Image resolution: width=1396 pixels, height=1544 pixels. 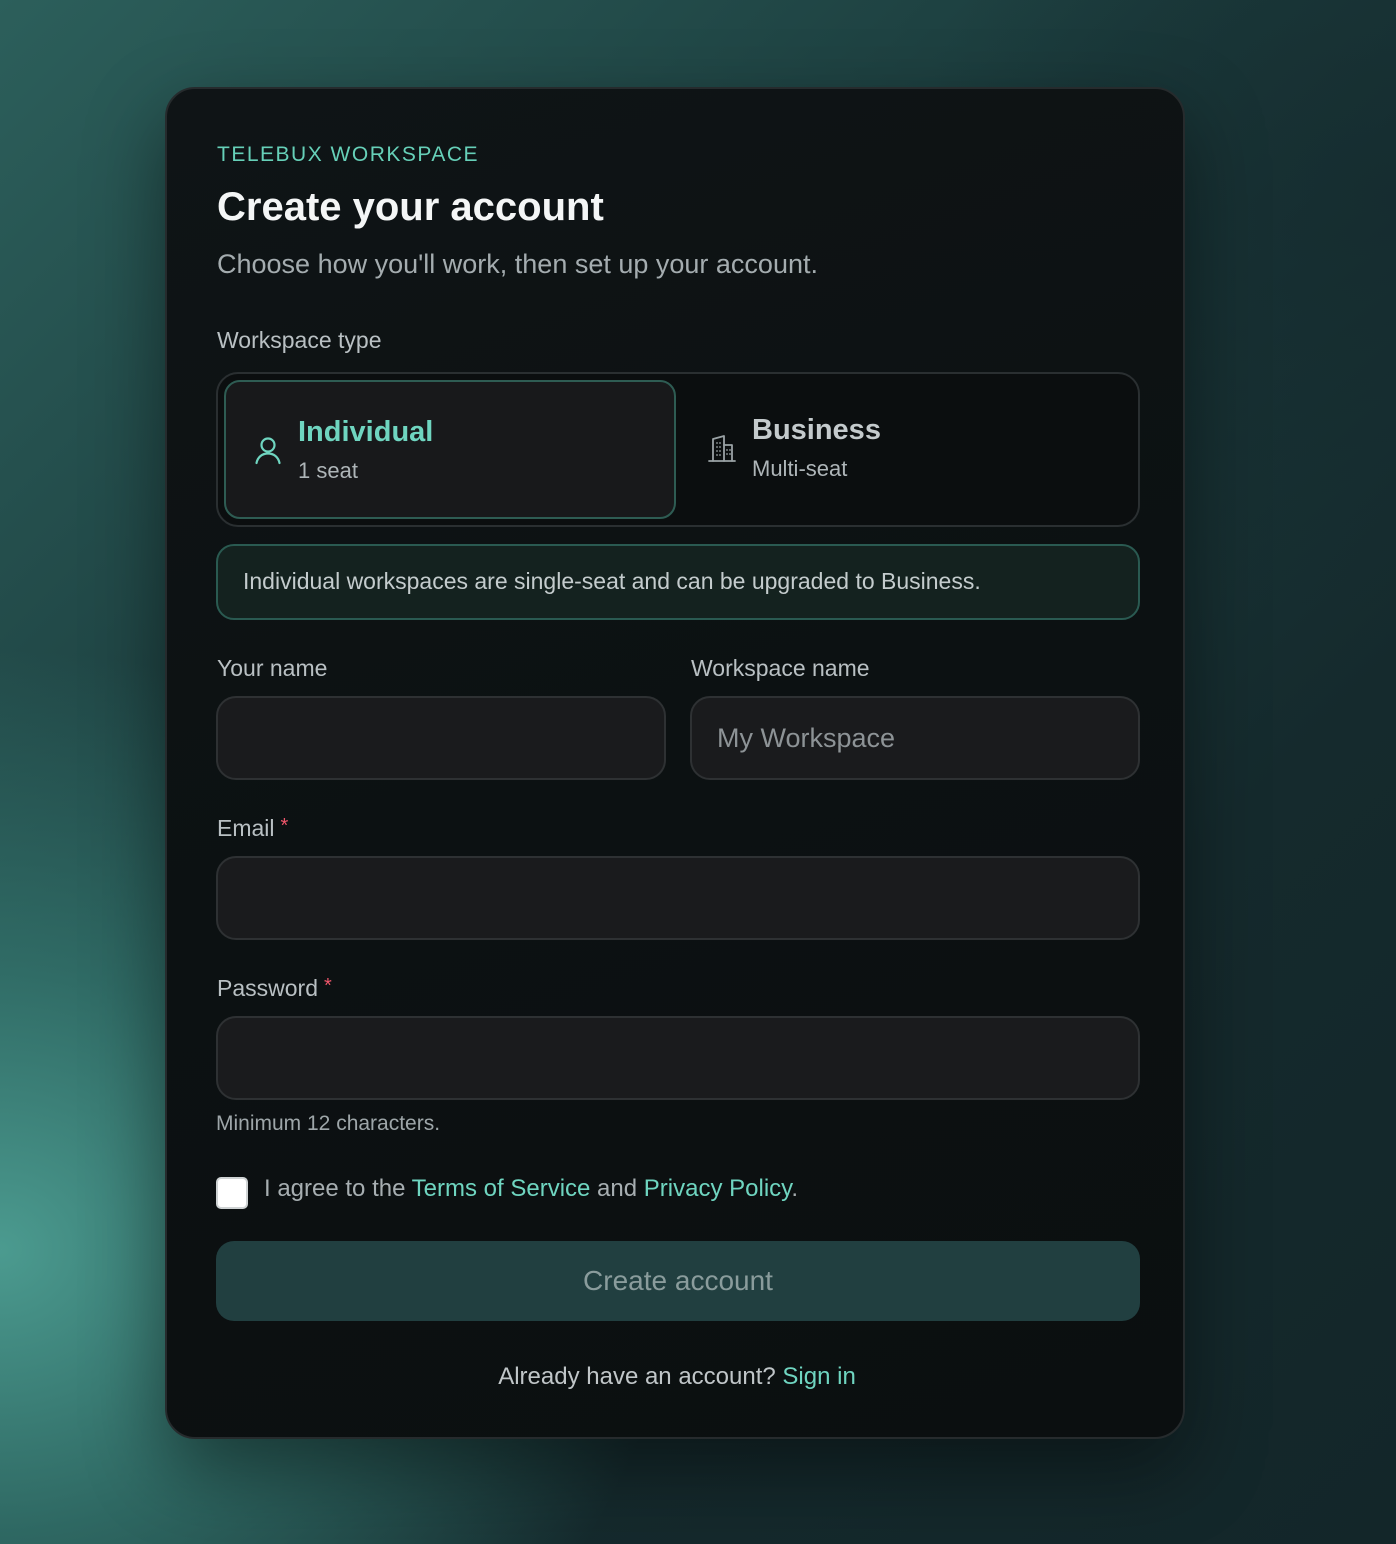 What do you see at coordinates (232, 1193) in the screenshot?
I see `terms-checkbox` at bounding box center [232, 1193].